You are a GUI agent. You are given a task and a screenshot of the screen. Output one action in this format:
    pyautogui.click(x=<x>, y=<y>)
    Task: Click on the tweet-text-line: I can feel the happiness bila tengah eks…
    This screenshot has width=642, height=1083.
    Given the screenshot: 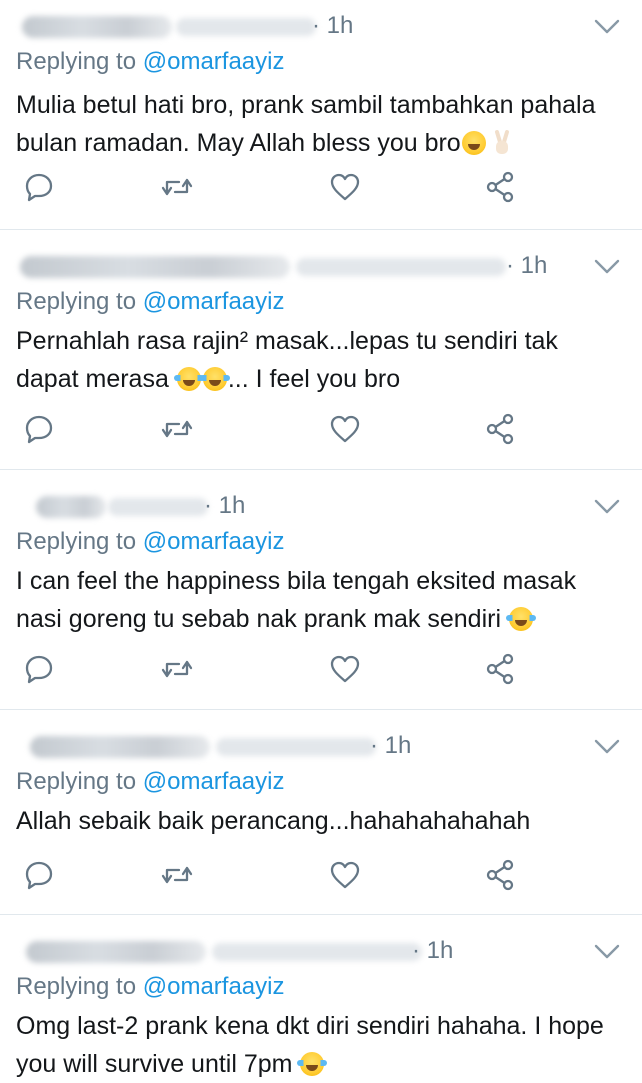 What is the action you would take?
    pyautogui.click(x=296, y=581)
    